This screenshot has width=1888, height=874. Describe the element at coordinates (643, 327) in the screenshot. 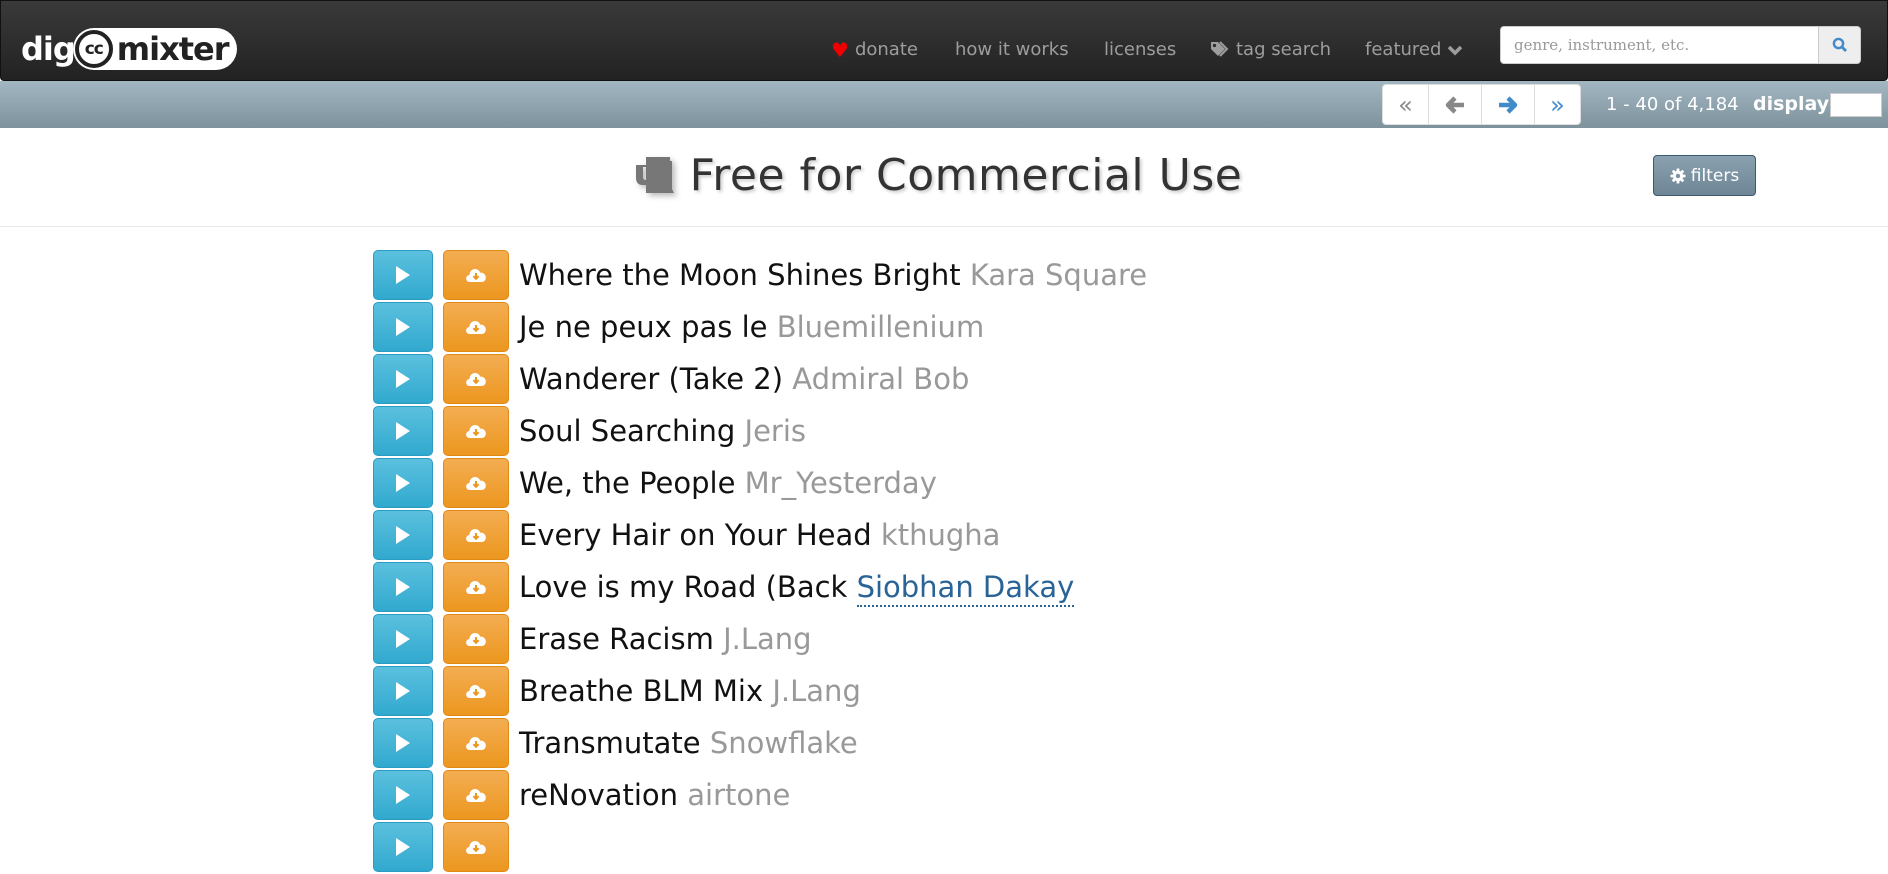

I see `track-title-link: Je ne peux pas le` at that location.